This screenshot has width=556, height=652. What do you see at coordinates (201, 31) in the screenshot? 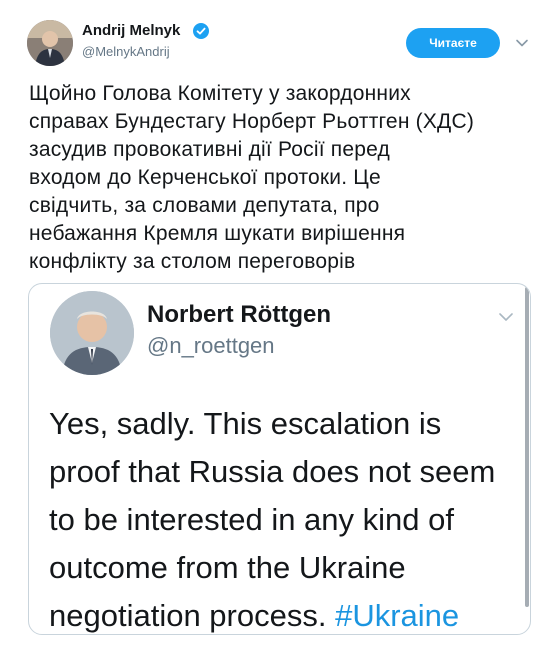
I see `verified-badge-icon` at bounding box center [201, 31].